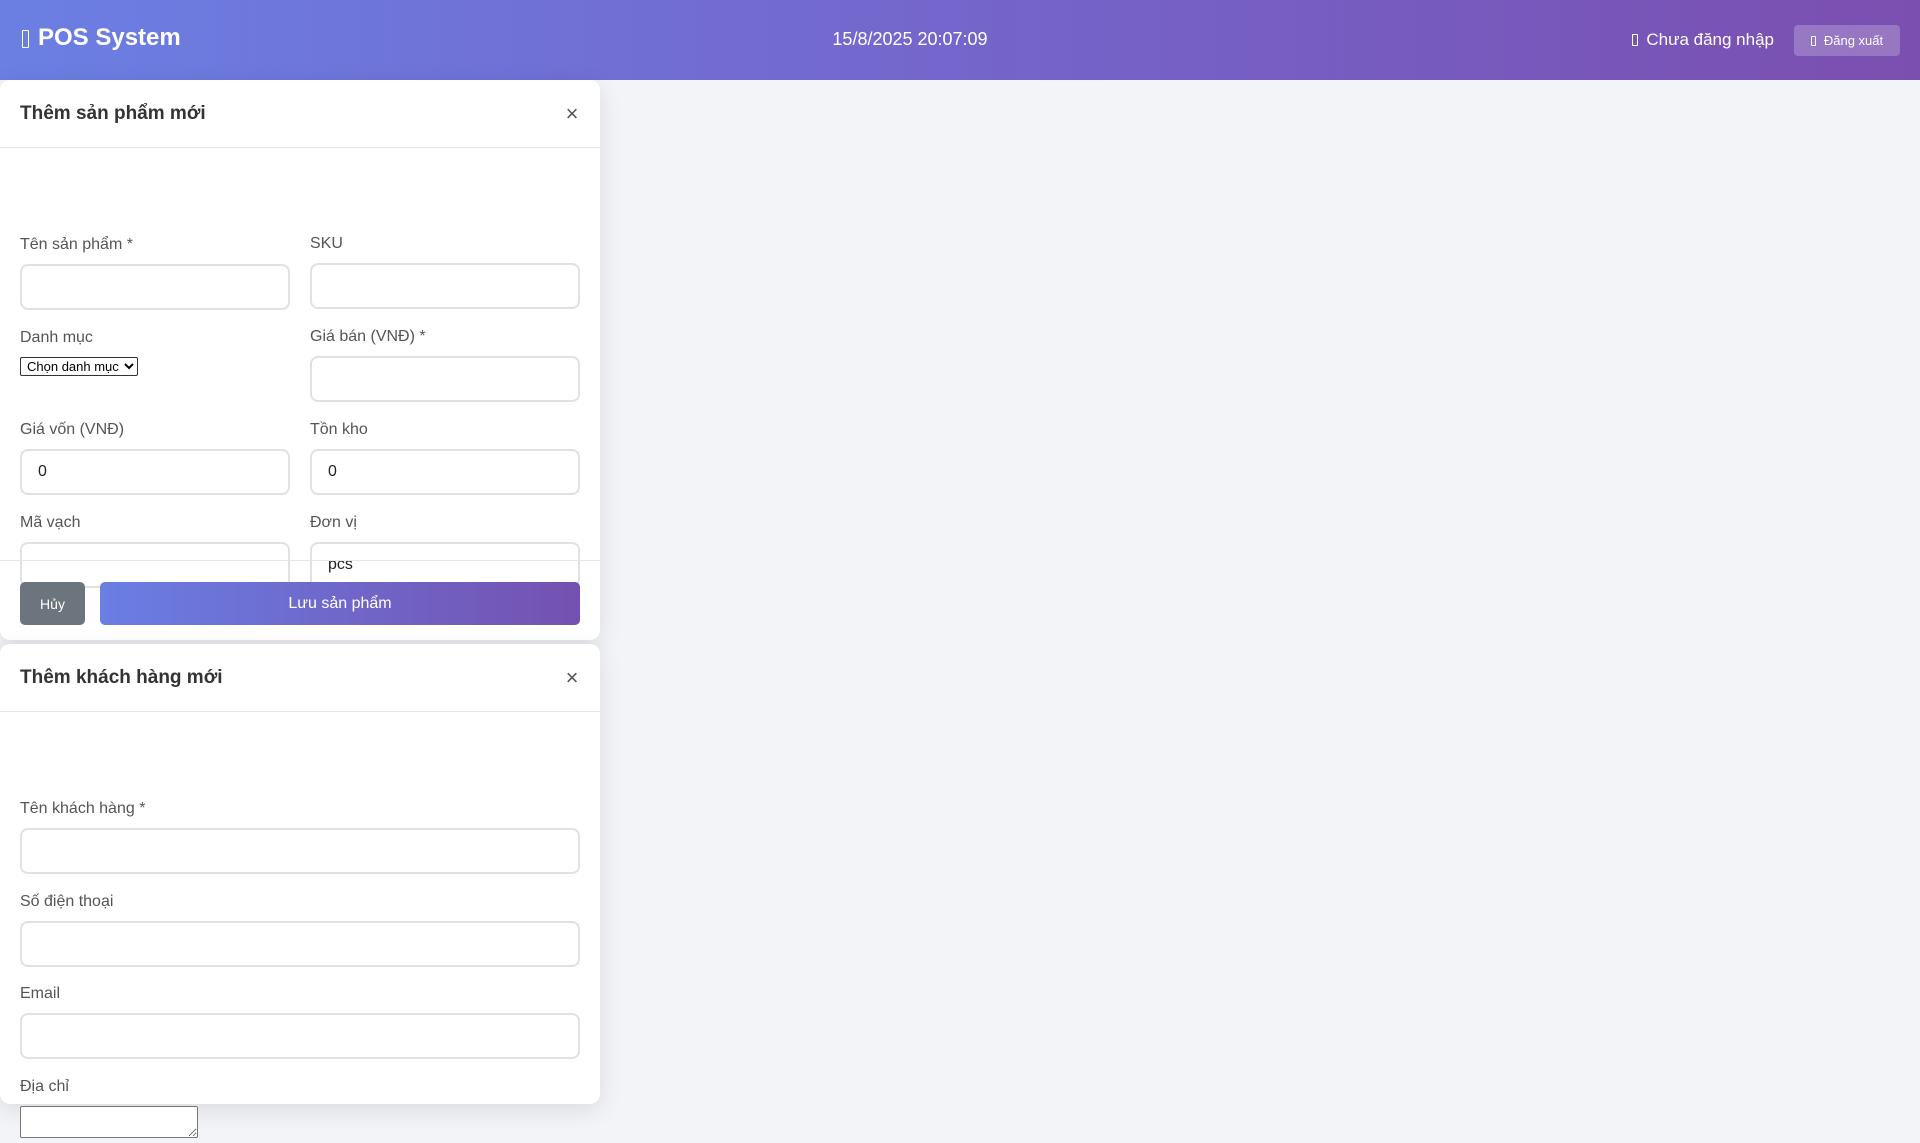 This screenshot has width=1920, height=1143. What do you see at coordinates (445, 379) in the screenshot?
I see `price-input` at bounding box center [445, 379].